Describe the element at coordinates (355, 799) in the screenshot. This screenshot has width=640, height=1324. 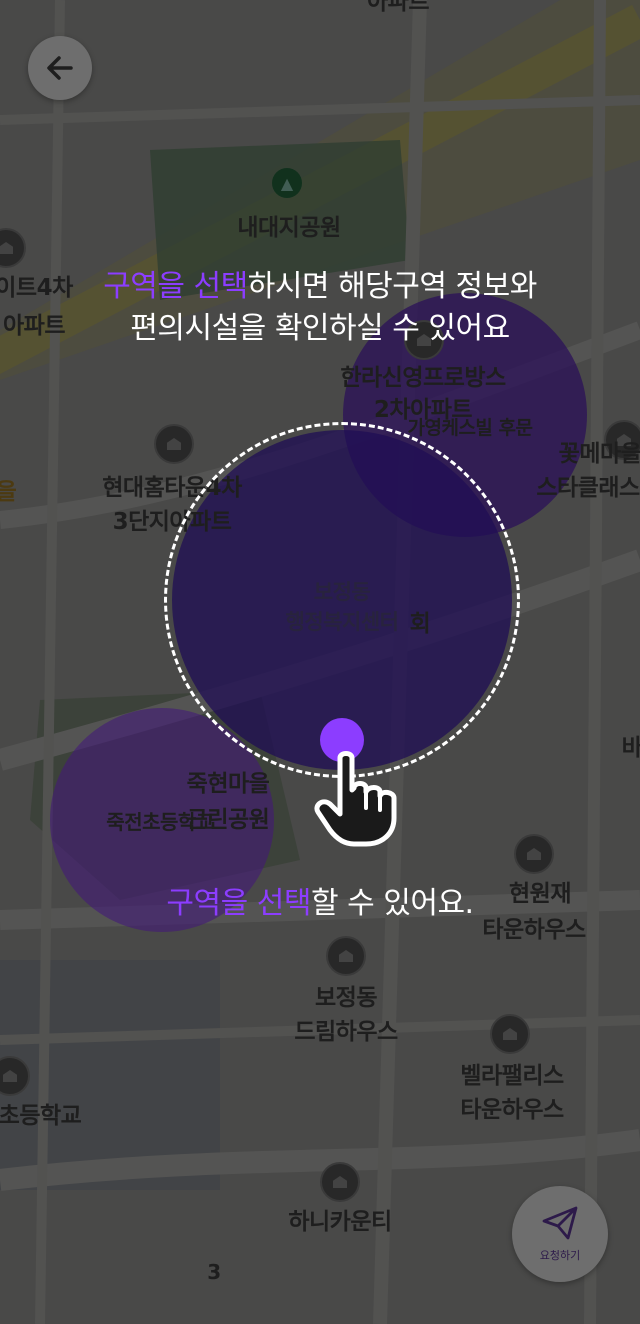
I see `pointer-hand-icon` at that location.